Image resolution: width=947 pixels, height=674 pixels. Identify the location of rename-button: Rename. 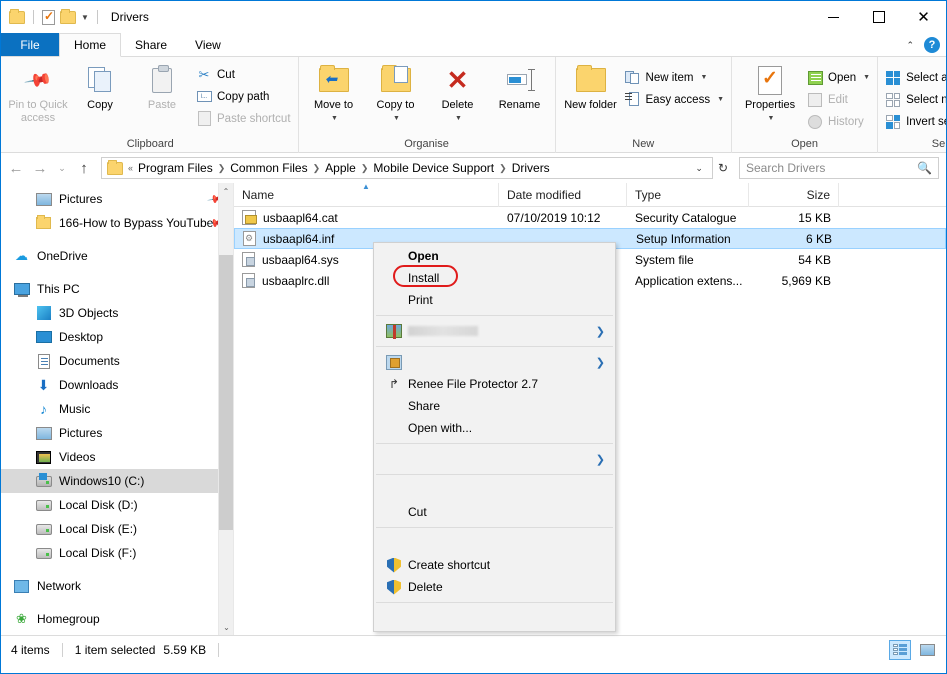
(520, 86).